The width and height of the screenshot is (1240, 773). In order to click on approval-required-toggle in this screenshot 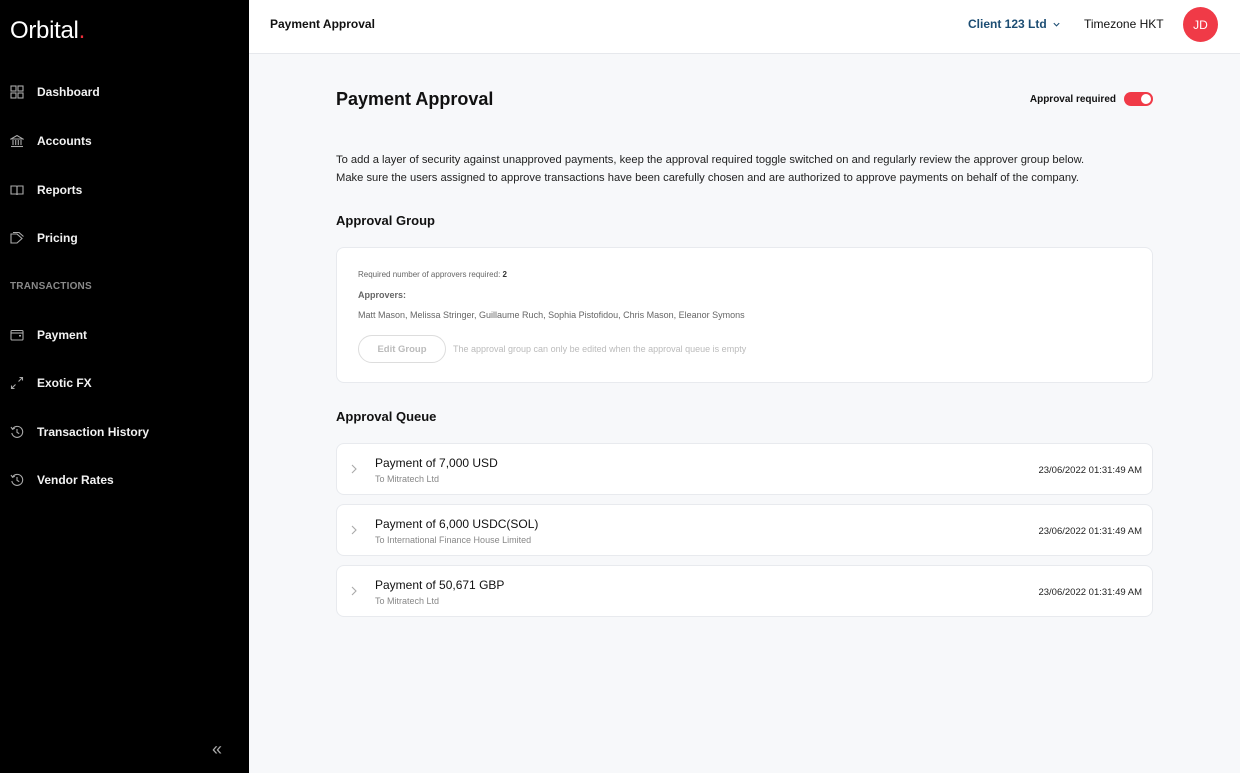, I will do `click(1138, 99)`.